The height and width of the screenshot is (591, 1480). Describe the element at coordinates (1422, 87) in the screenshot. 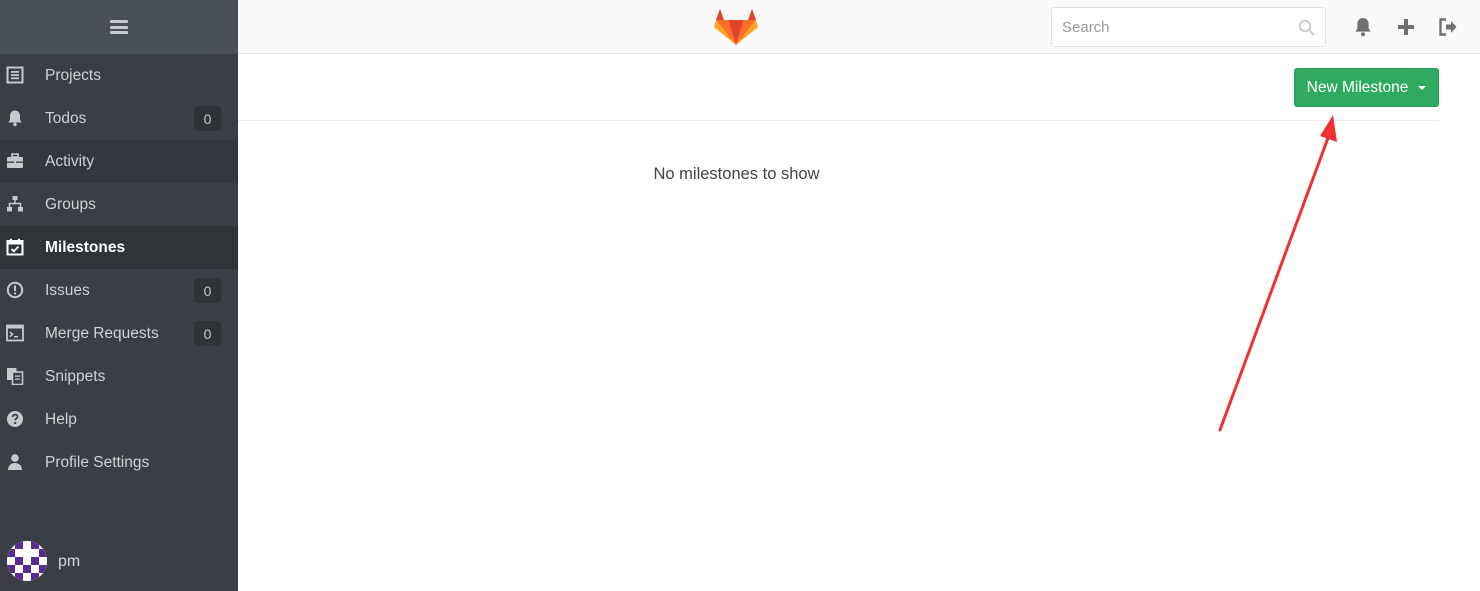

I see `caret-down-icon` at that location.